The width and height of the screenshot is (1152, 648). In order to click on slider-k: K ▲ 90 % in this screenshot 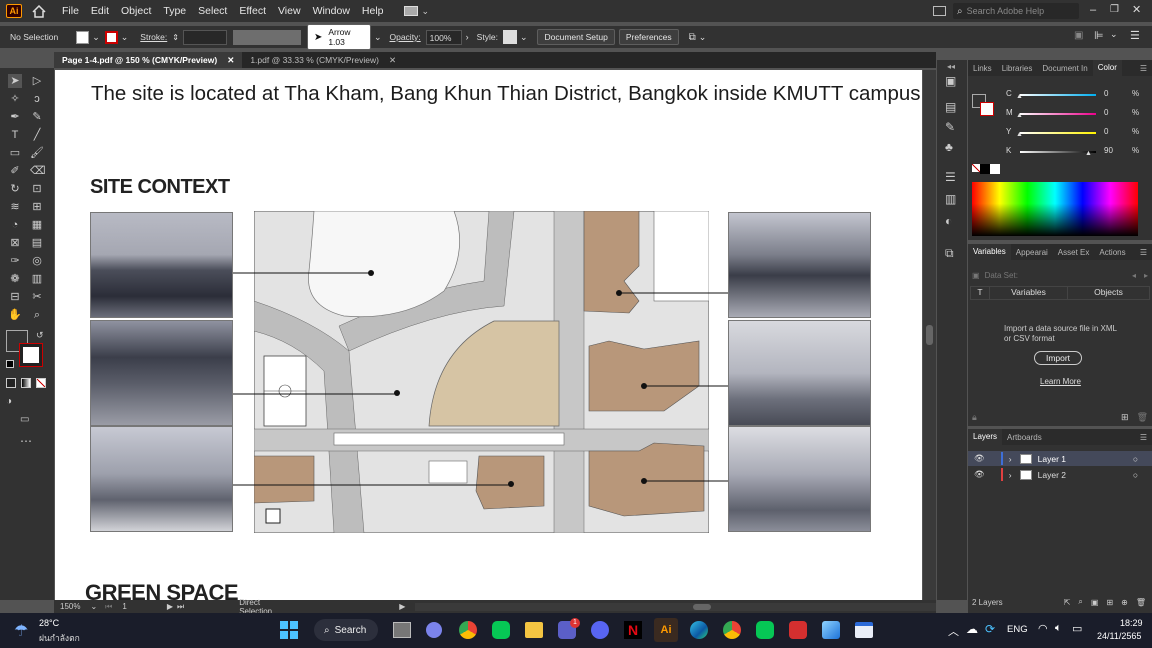, I will do `click(1079, 155)`.